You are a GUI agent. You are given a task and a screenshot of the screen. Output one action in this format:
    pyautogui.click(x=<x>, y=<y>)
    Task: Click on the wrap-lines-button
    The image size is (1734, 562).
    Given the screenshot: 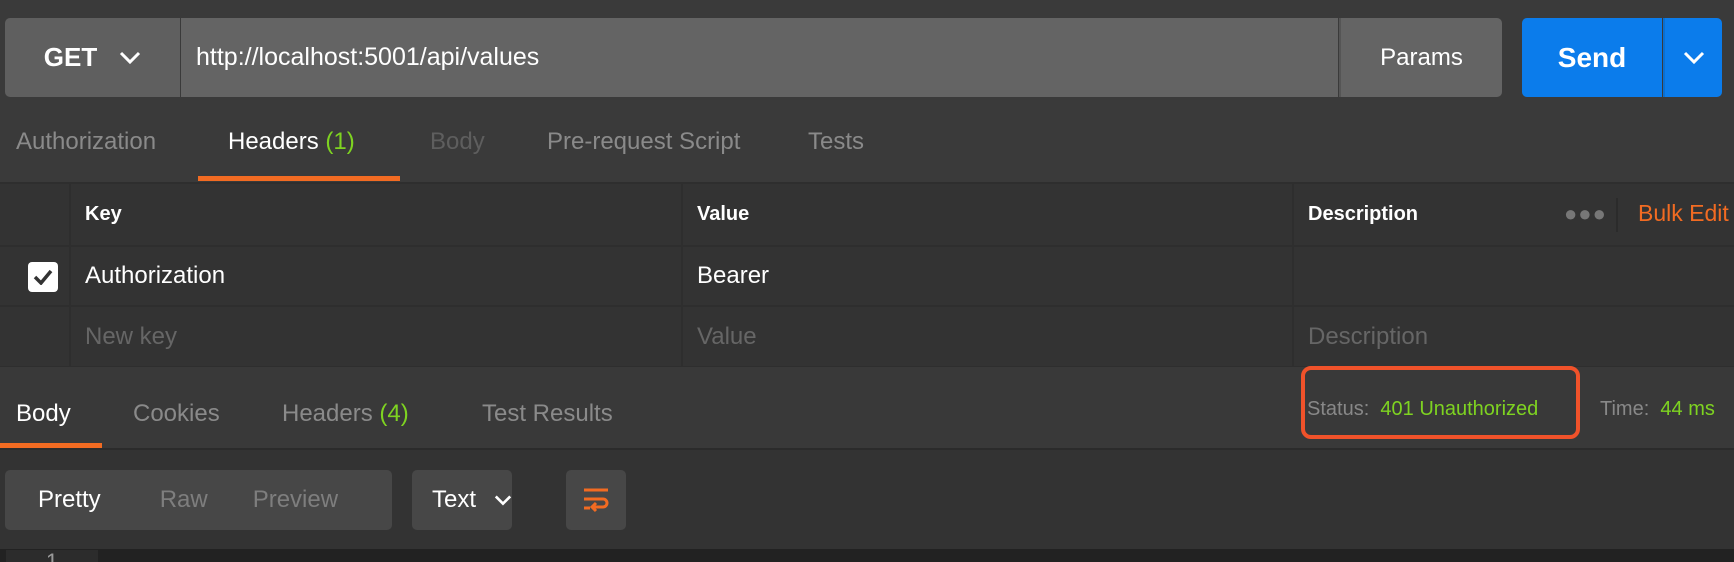 What is the action you would take?
    pyautogui.click(x=596, y=500)
    